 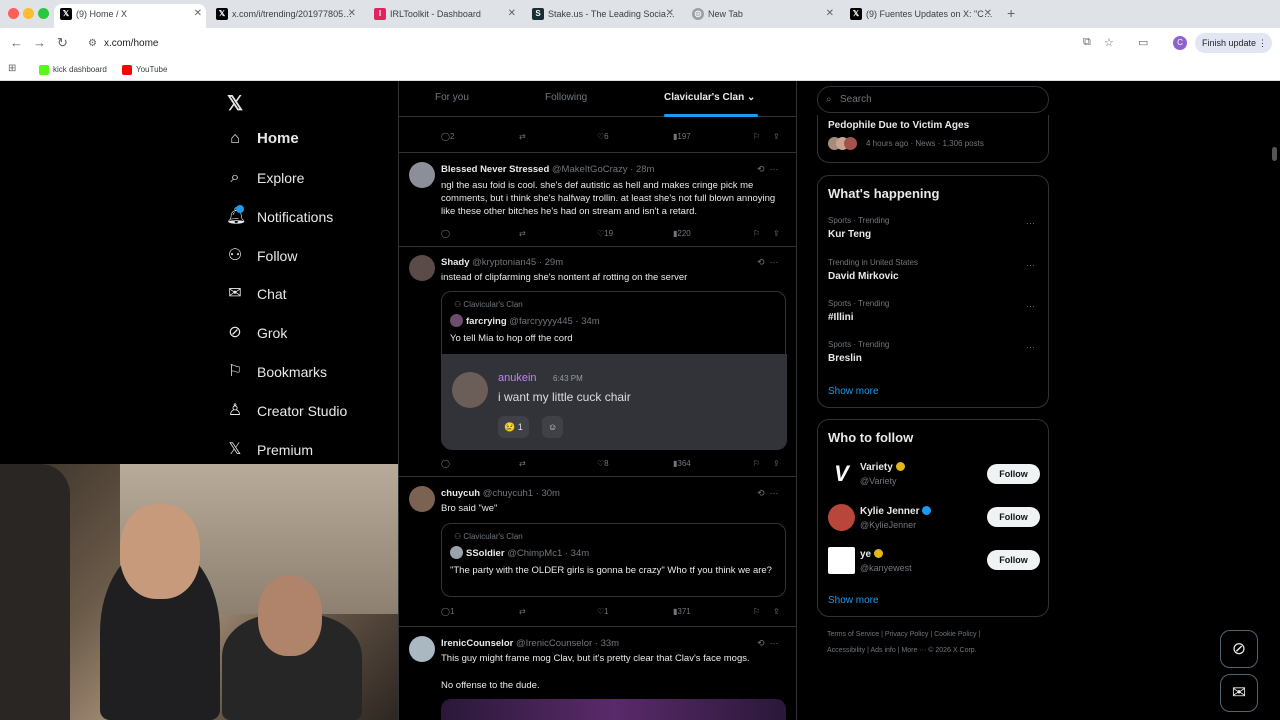 What do you see at coordinates (517, 262) in the screenshot?
I see `author-handle: @kryptonian45 · 29m` at bounding box center [517, 262].